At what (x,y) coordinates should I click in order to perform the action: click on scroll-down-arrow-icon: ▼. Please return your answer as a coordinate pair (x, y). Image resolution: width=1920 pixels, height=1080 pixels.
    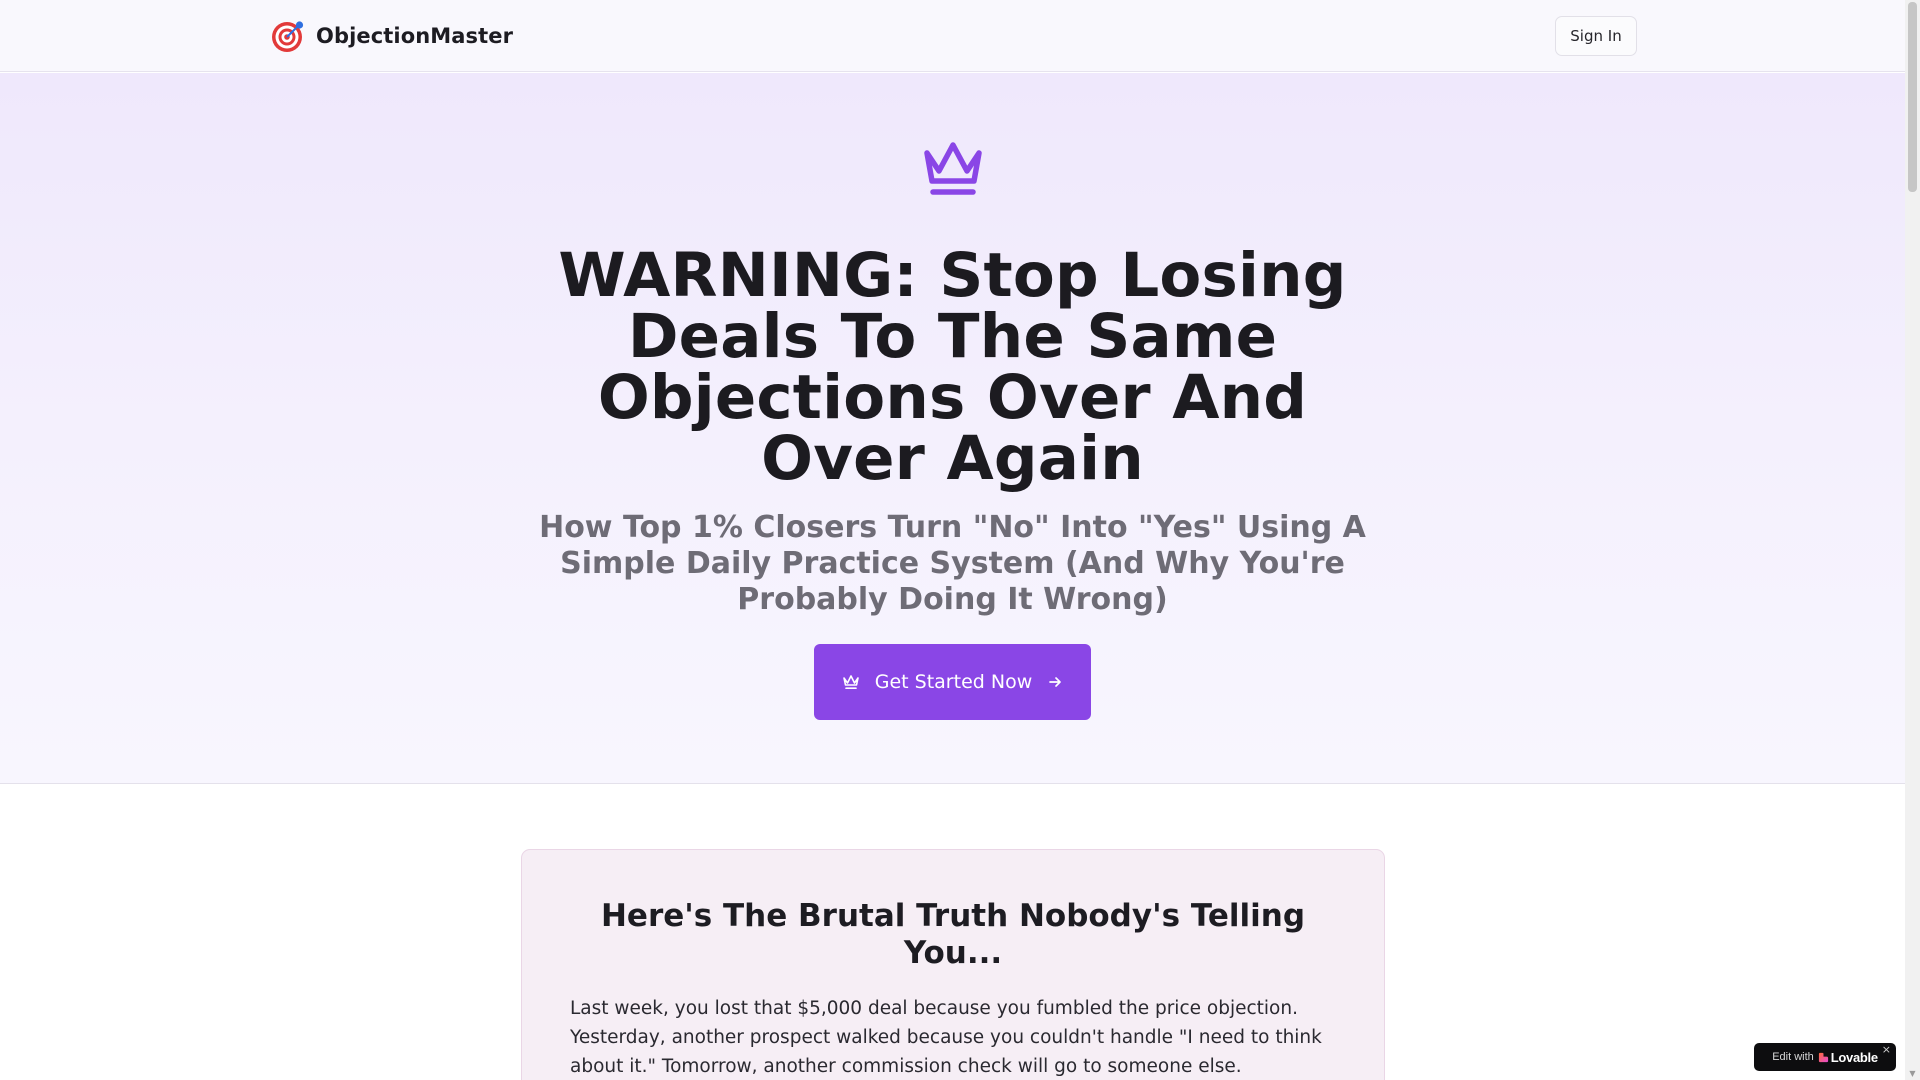
    Looking at the image, I should click on (1912, 1073).